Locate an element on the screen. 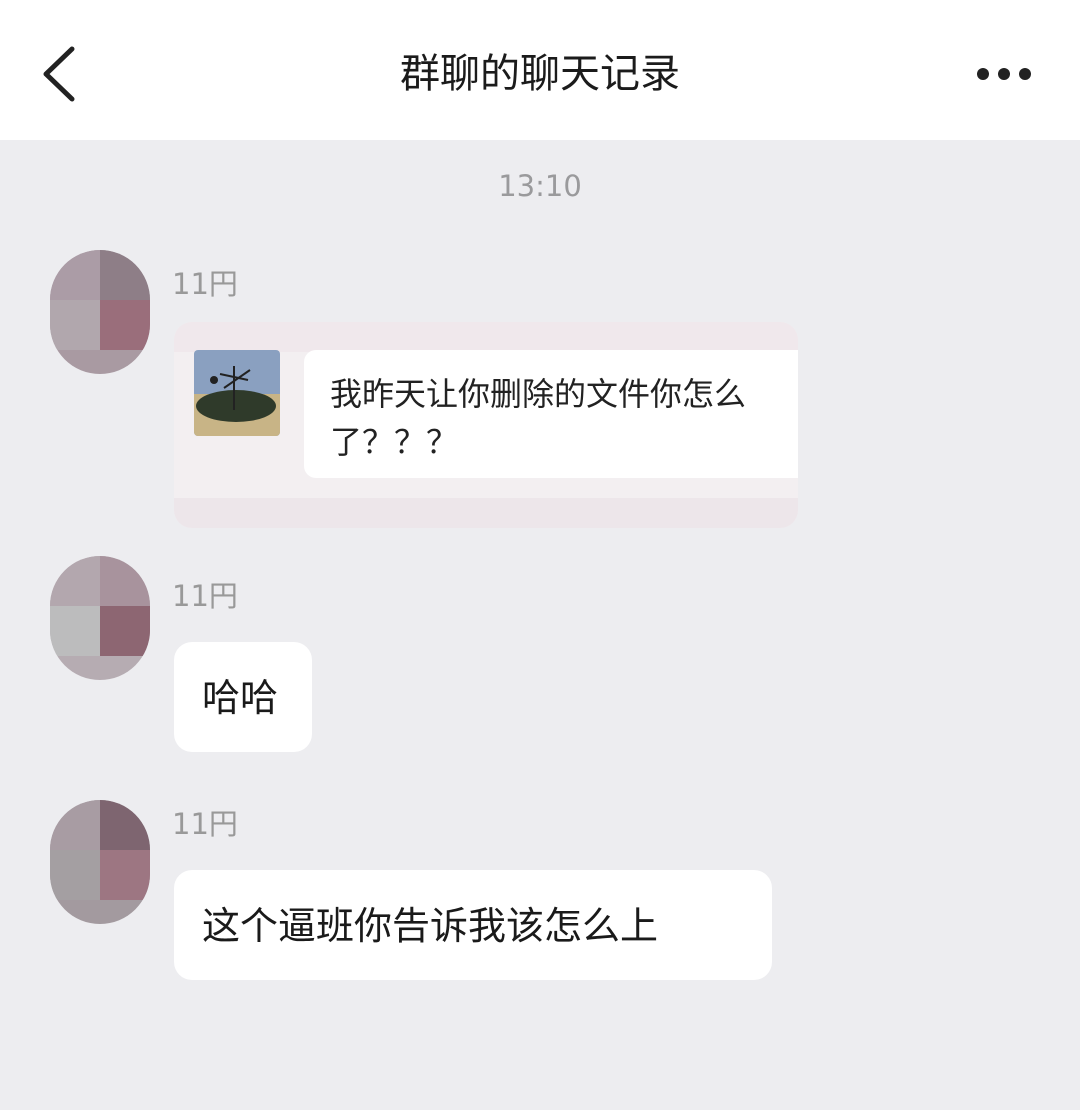 Image resolution: width=1080 pixels, height=1110 pixels. quoted-message-bubble: 我昨天让你删除的文件你怎么 了？？？ is located at coordinates (551, 414).